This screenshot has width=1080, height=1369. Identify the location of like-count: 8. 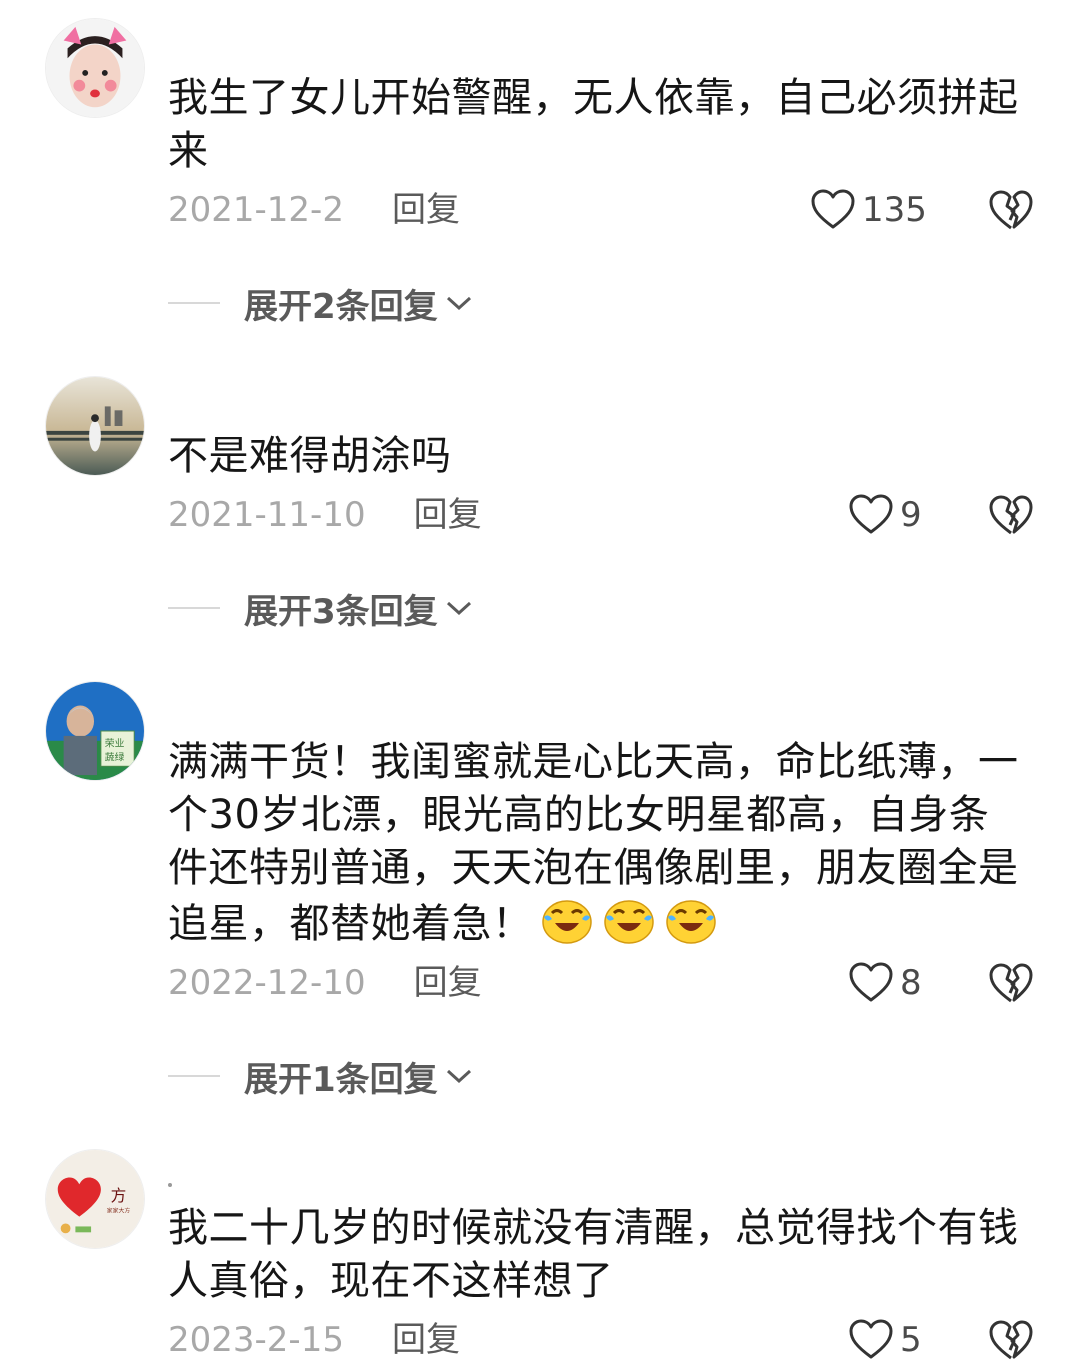
(911, 983).